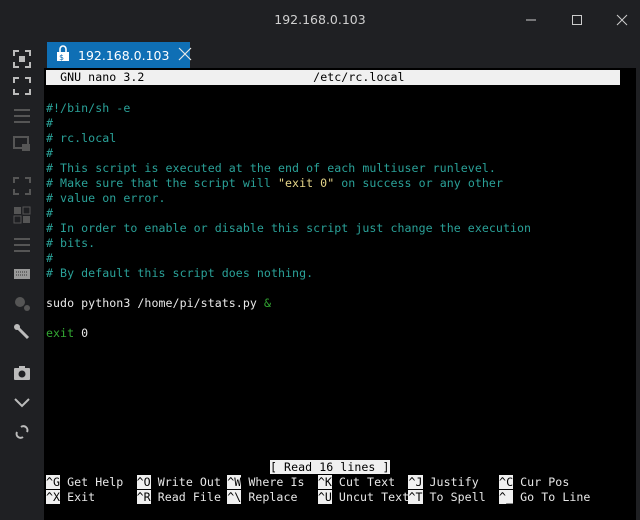  What do you see at coordinates (457, 497) in the screenshot?
I see `shortcut-label: To Spell` at bounding box center [457, 497].